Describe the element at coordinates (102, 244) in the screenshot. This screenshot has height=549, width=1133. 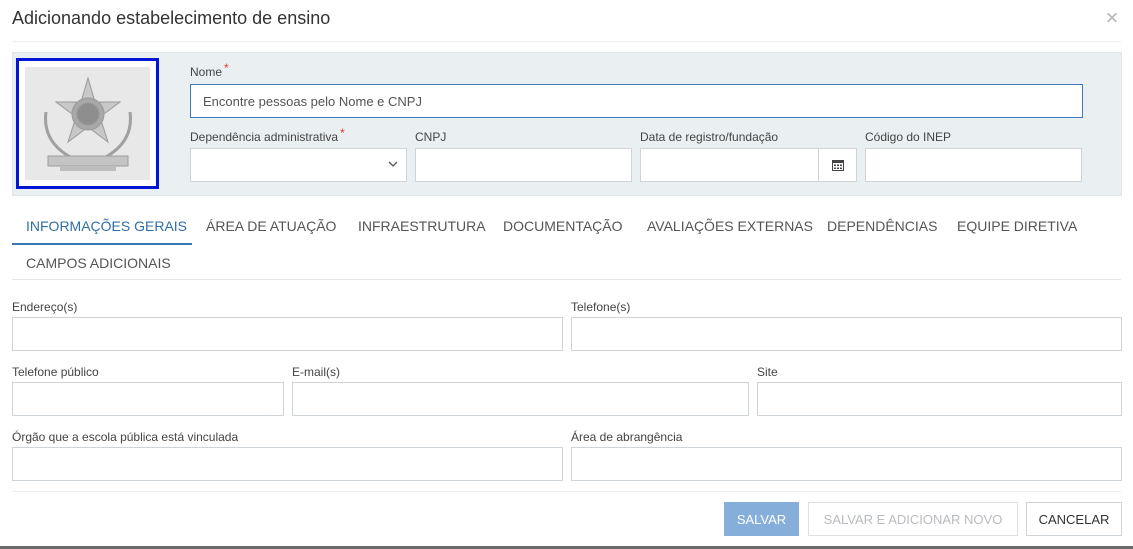
I see `active-tab-indicator` at that location.